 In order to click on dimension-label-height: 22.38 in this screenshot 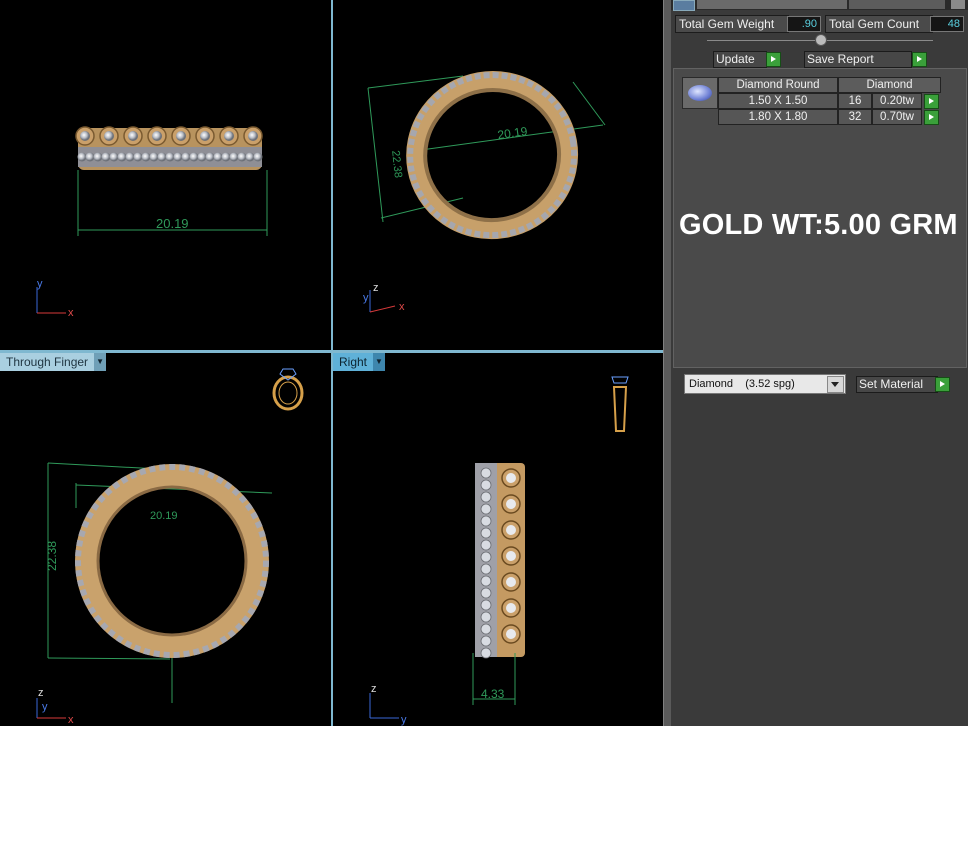, I will do `click(396, 164)`.